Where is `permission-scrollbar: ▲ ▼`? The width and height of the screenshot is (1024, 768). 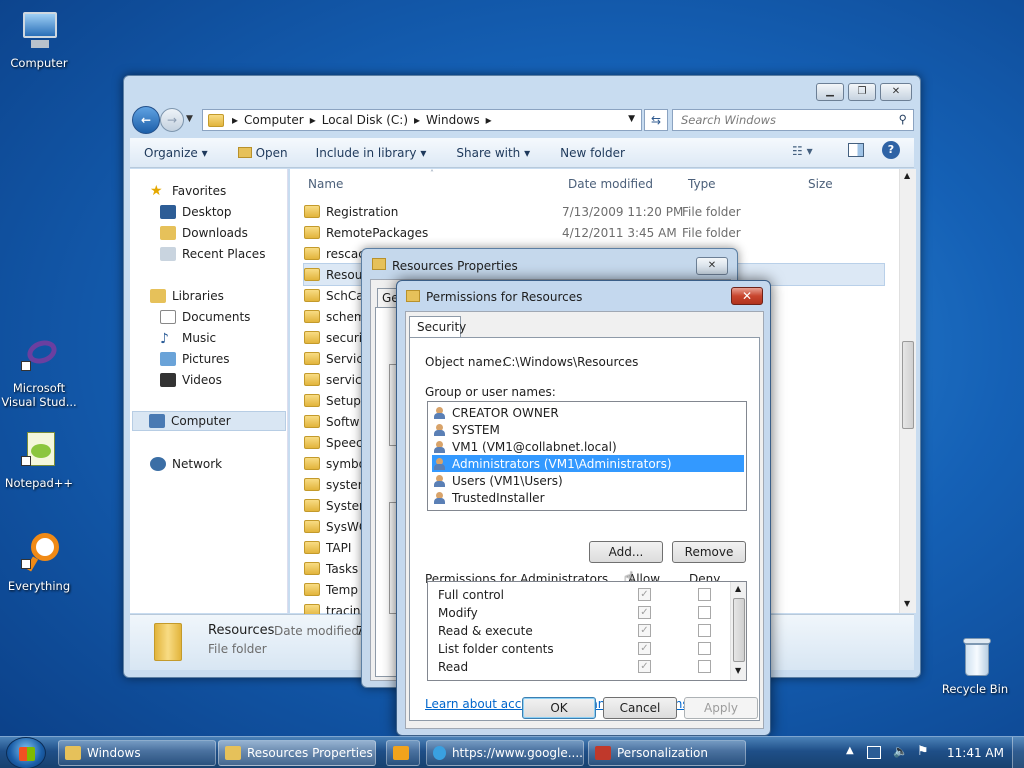 permission-scrollbar: ▲ ▼ is located at coordinates (738, 631).